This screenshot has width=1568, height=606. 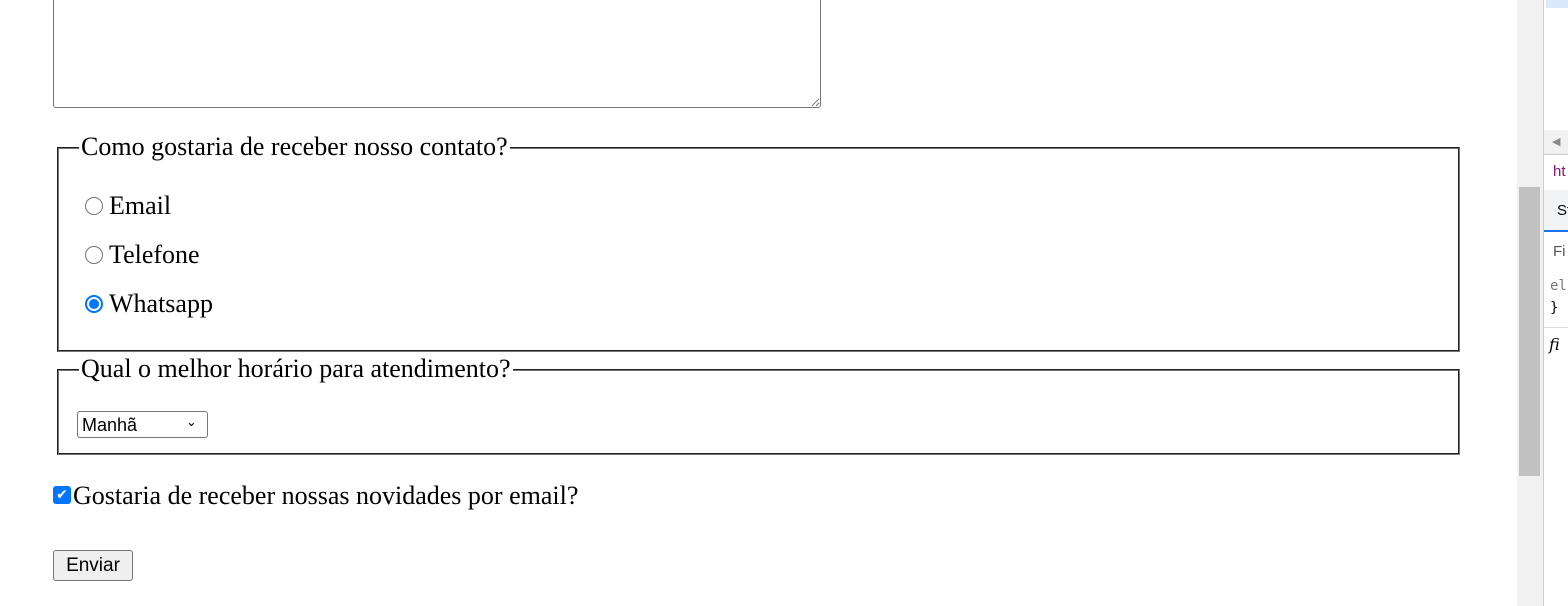 I want to click on breadcrumb-url: ht, so click(x=1556, y=174).